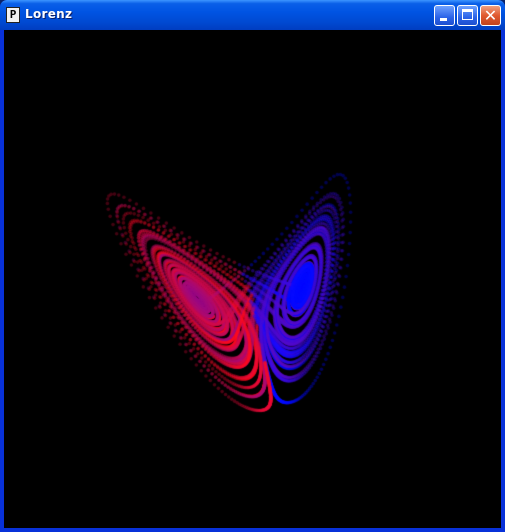  I want to click on processing-app-icon: P, so click(13, 15).